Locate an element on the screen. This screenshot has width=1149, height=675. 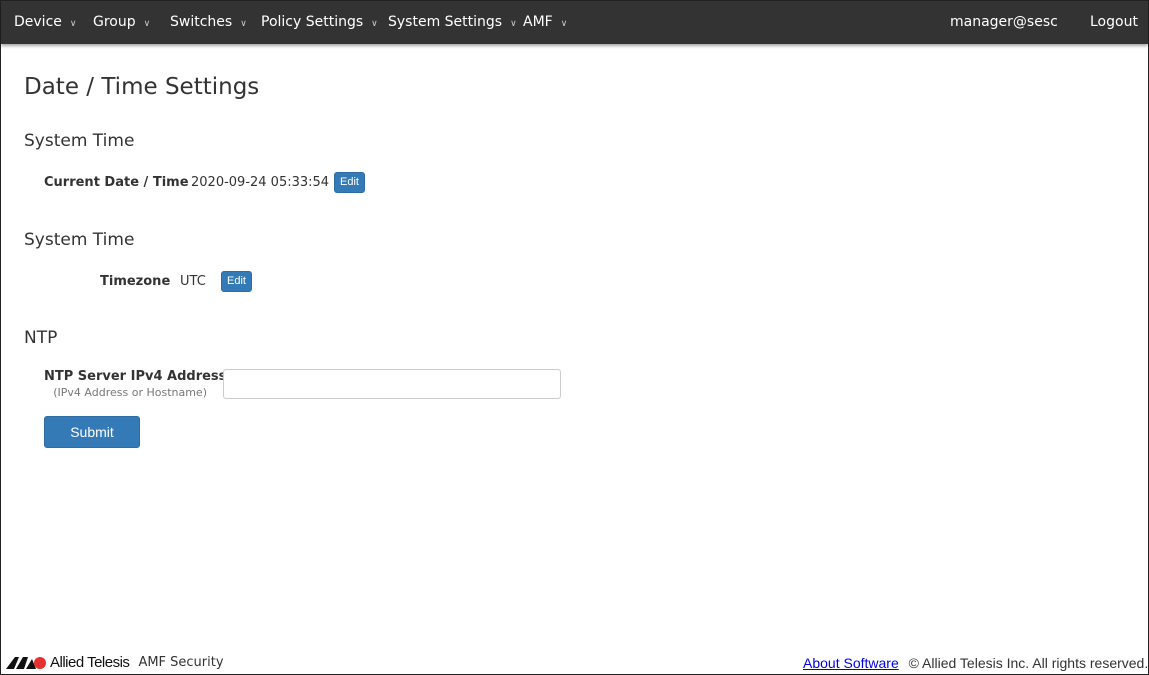
user-menu: manager@sesc is located at coordinates (1004, 22).